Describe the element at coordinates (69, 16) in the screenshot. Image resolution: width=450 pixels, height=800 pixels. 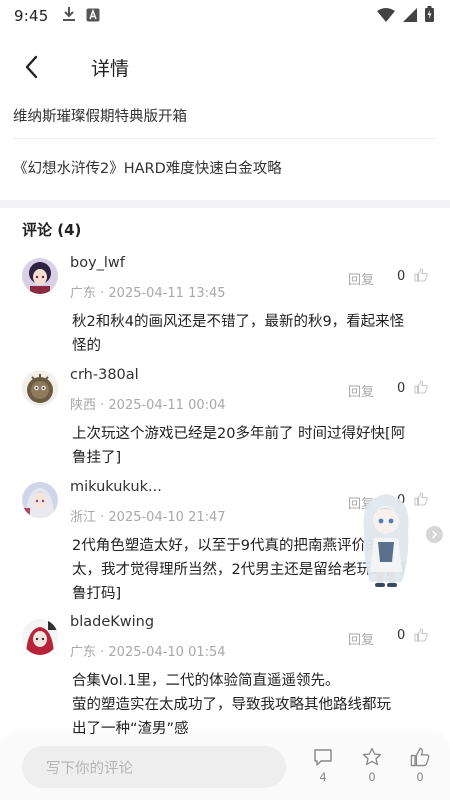
I see `download-icon` at that location.